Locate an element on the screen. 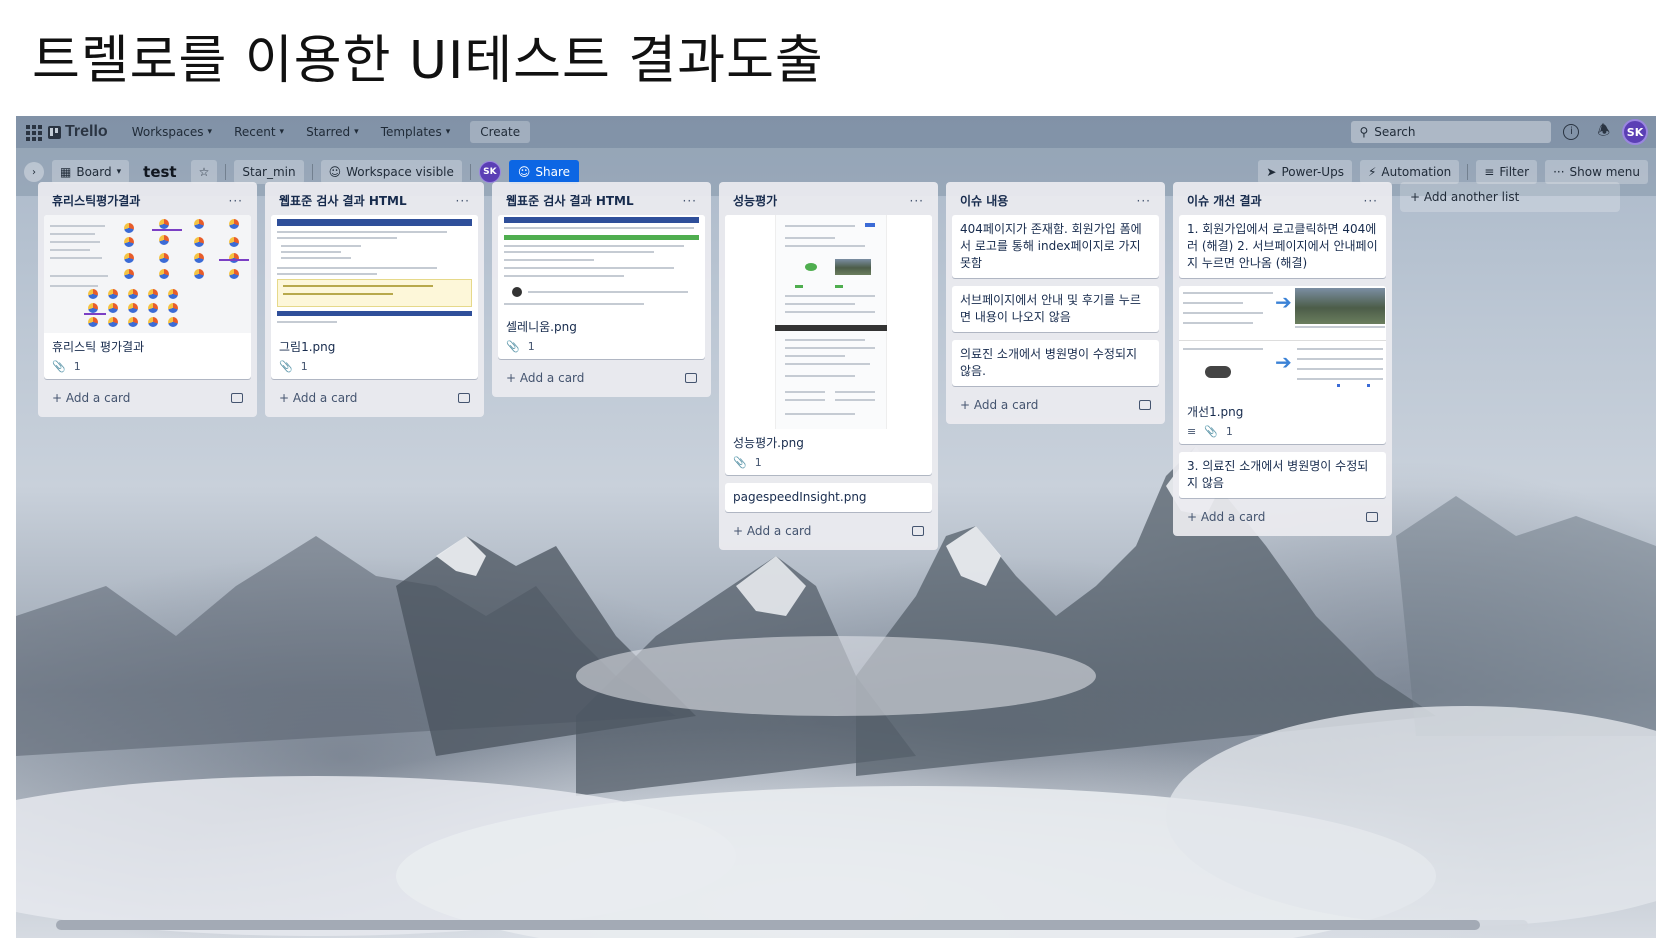 The image size is (1656, 938). nav-recent: Recent ▾ is located at coordinates (259, 132).